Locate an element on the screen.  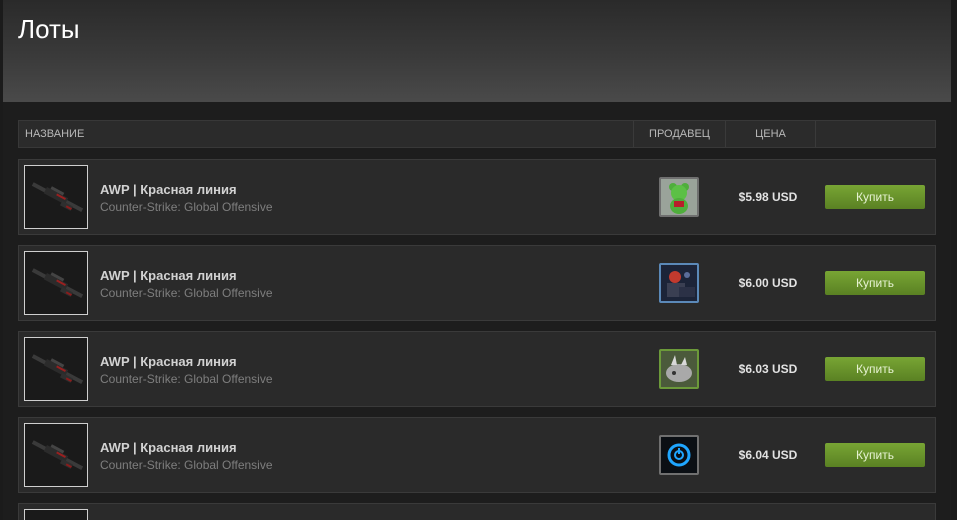
column-seller: ПРОДАВЕЦ is located at coordinates (679, 134).